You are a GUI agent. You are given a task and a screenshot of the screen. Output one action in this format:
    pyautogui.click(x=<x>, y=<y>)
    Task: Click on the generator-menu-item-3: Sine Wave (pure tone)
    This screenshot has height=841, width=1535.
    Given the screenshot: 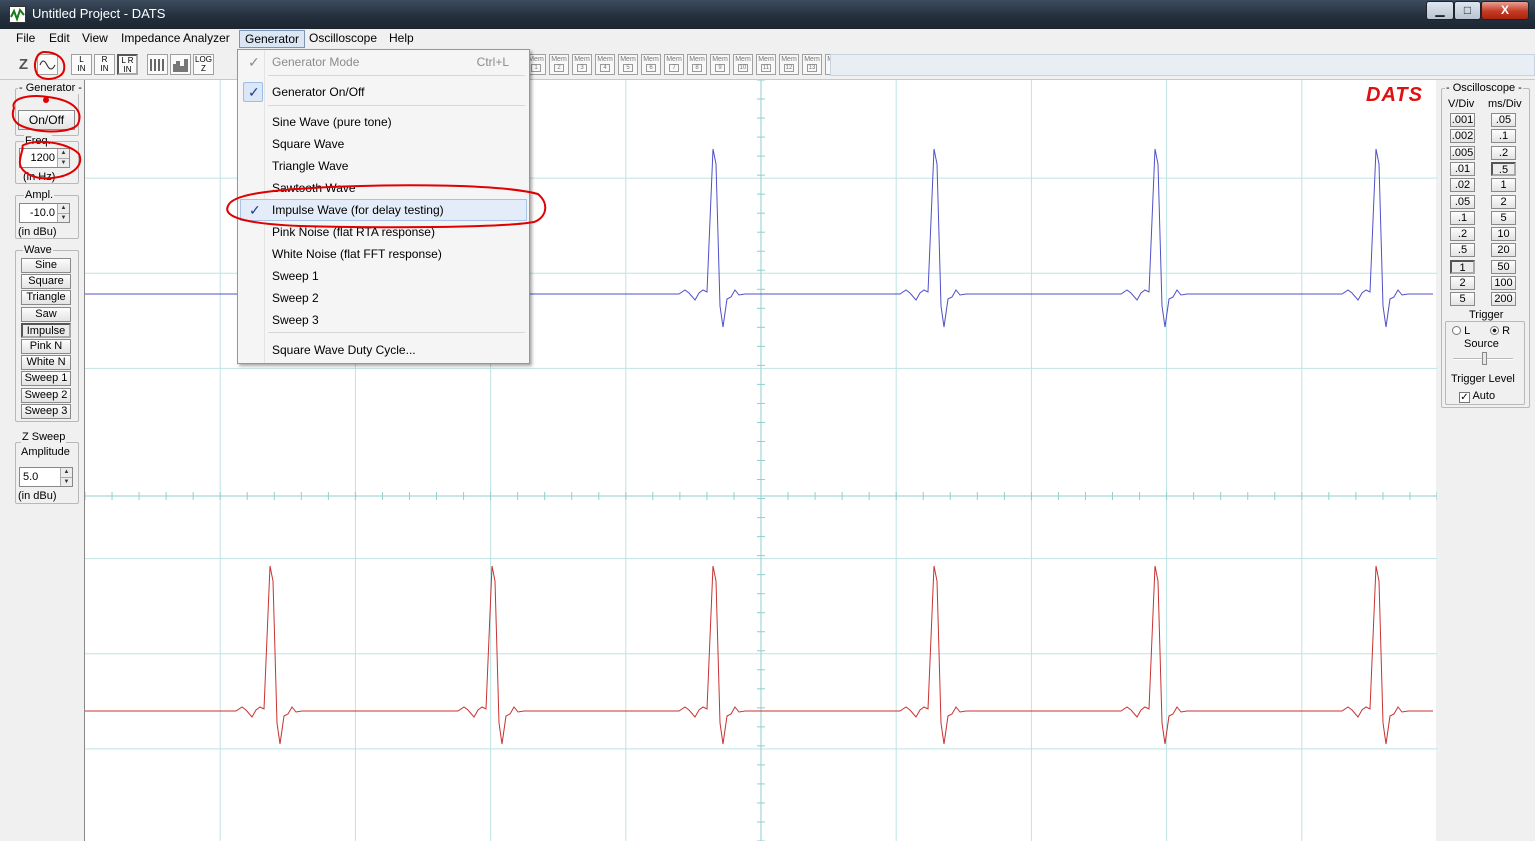 What is the action you would take?
    pyautogui.click(x=383, y=122)
    